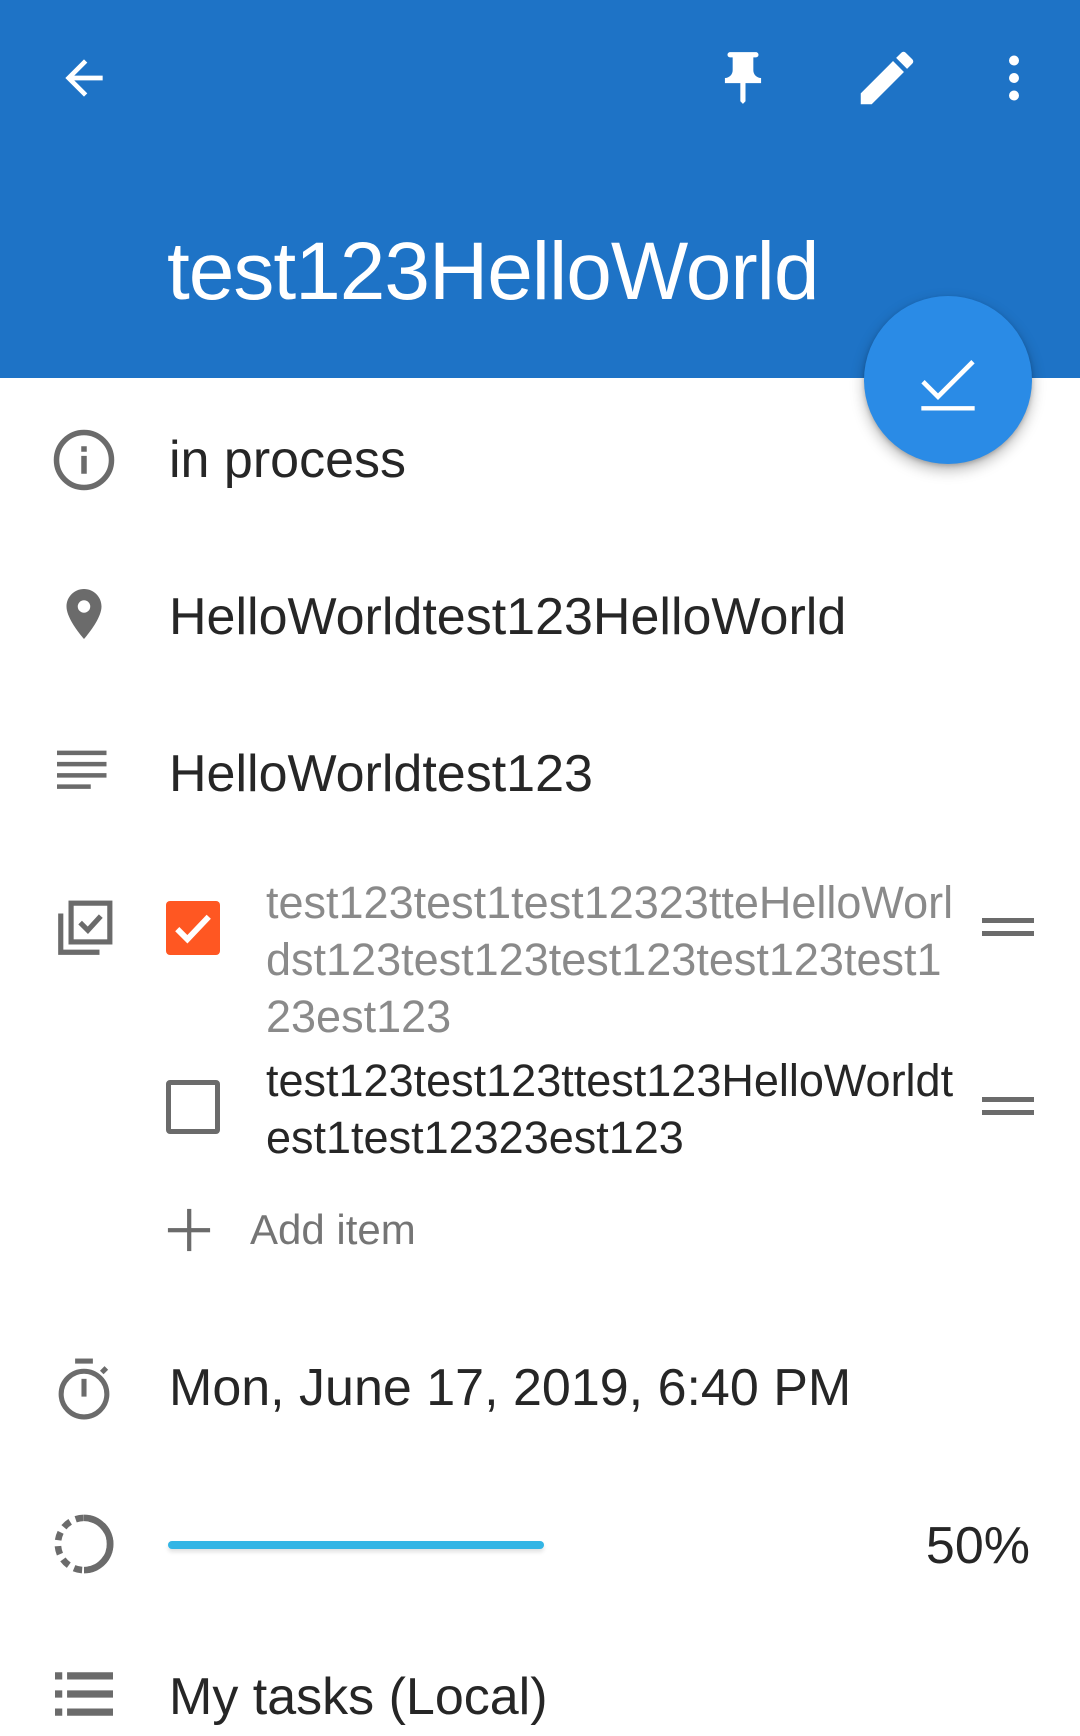 This screenshot has width=1080, height=1736. I want to click on edit-button, so click(887, 78).